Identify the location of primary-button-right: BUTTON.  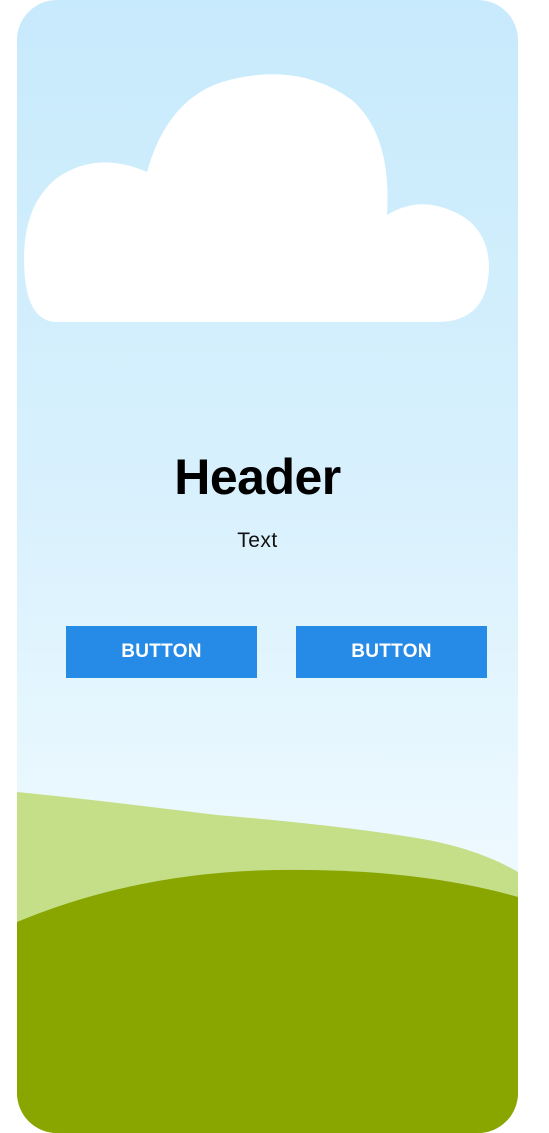
(391, 652).